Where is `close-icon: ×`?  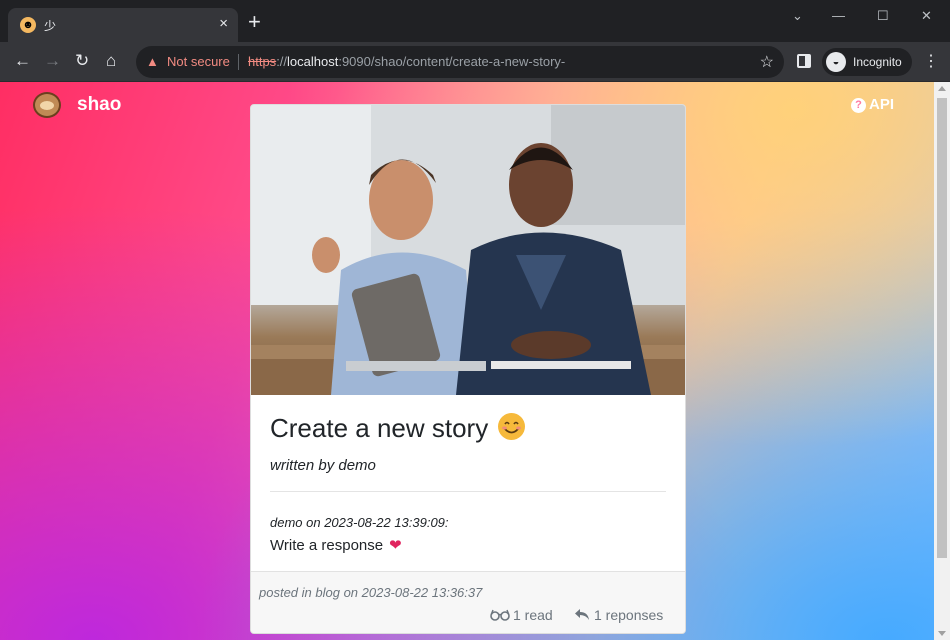 close-icon: × is located at coordinates (223, 23).